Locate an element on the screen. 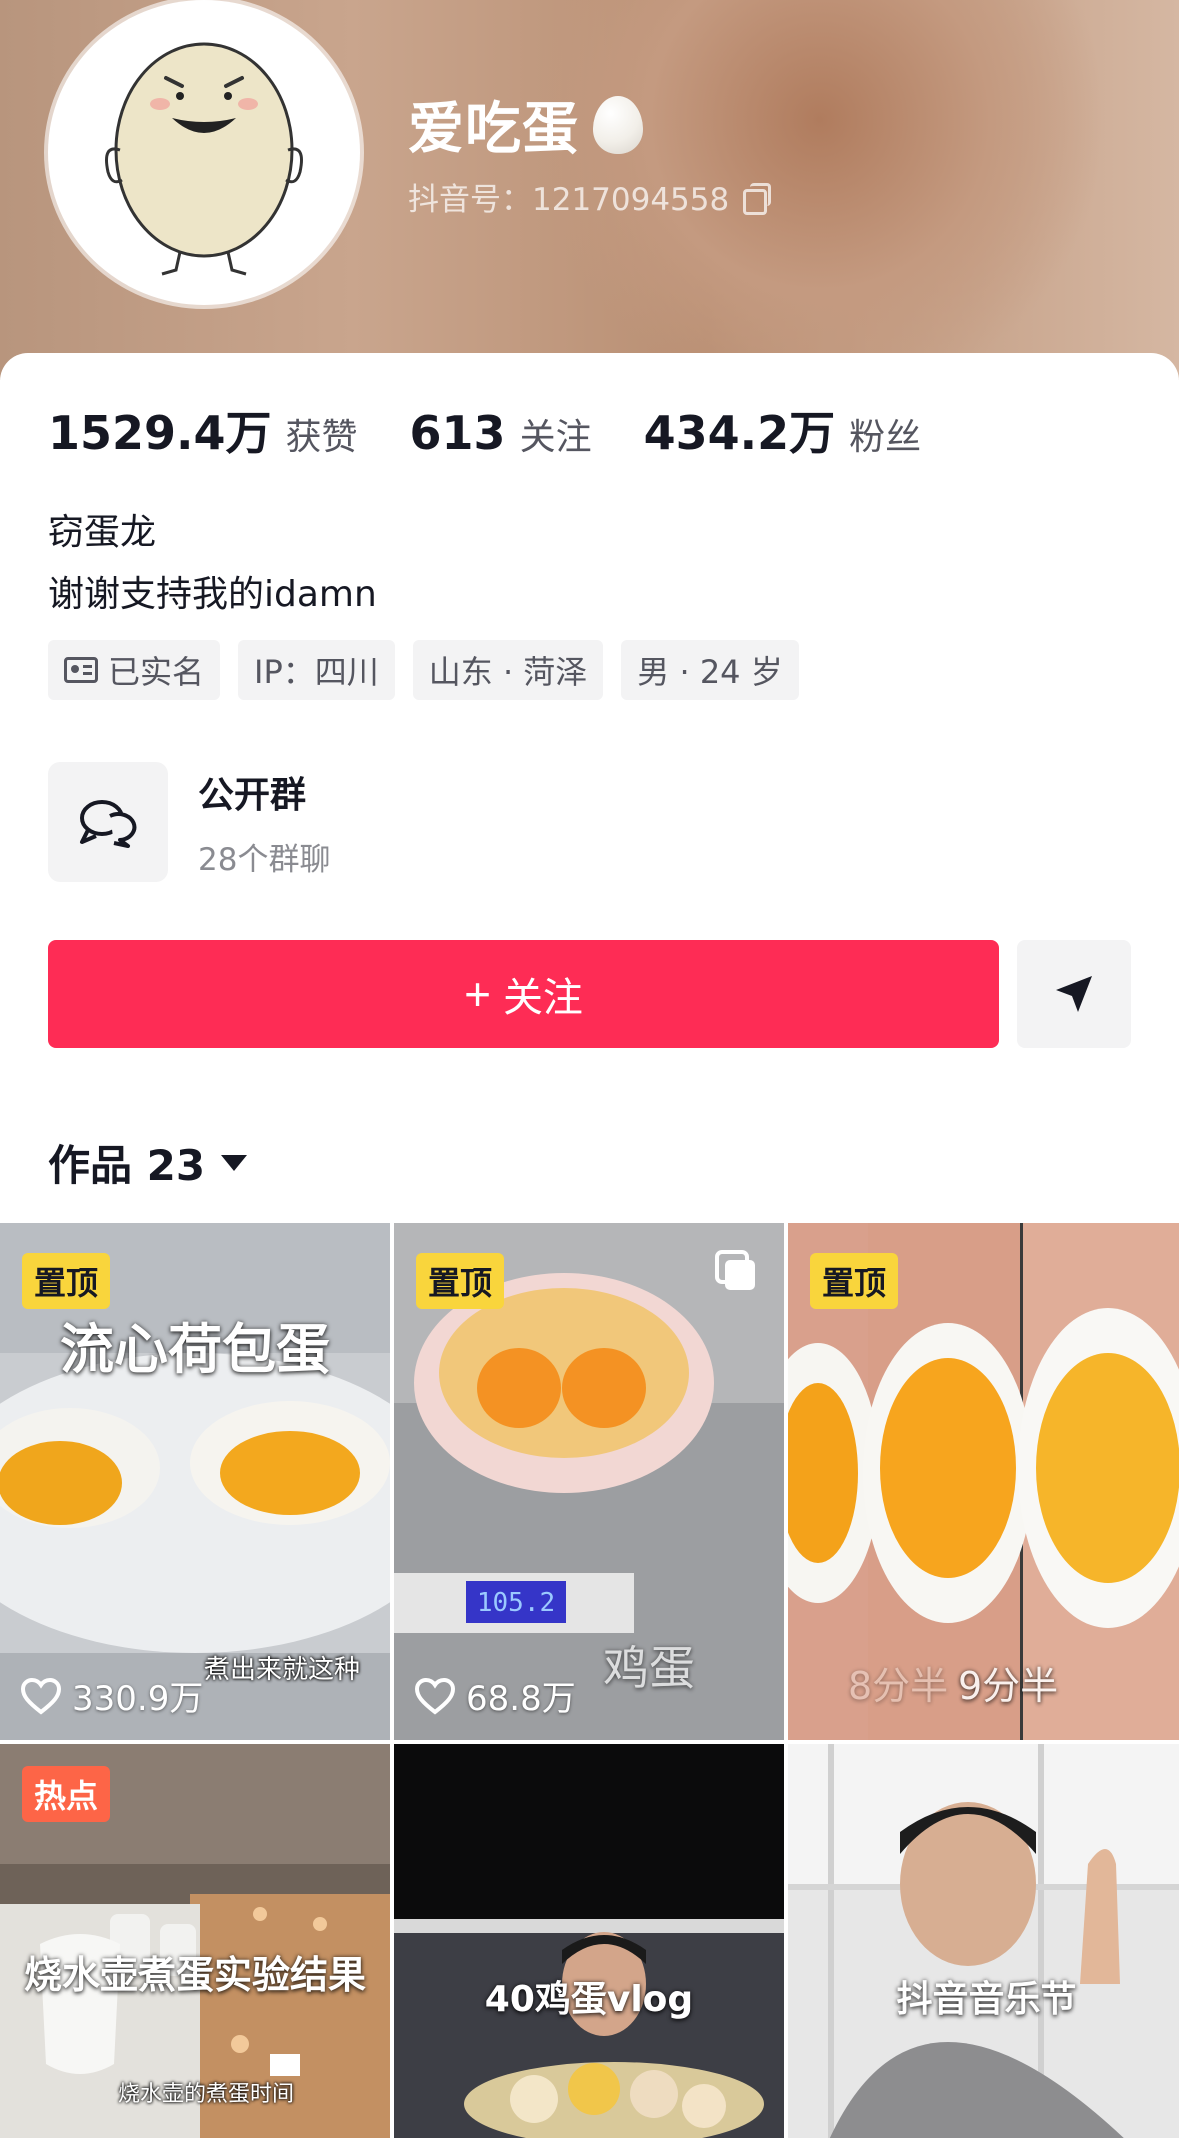  tab-works: 作品 23 is located at coordinates (148, 1162).